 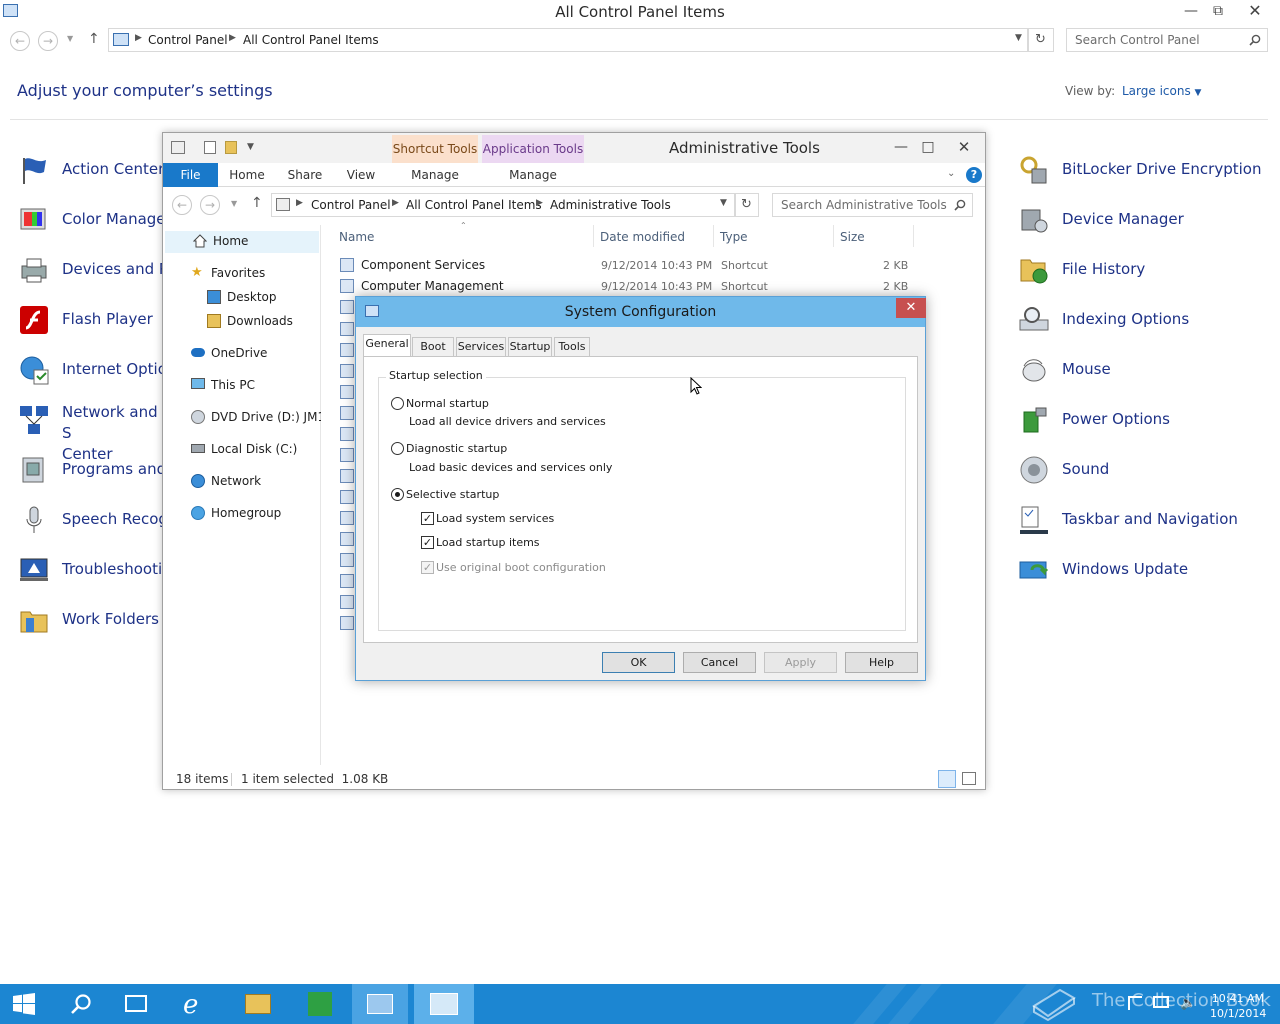 I want to click on tab-services: Services, so click(x=481, y=347).